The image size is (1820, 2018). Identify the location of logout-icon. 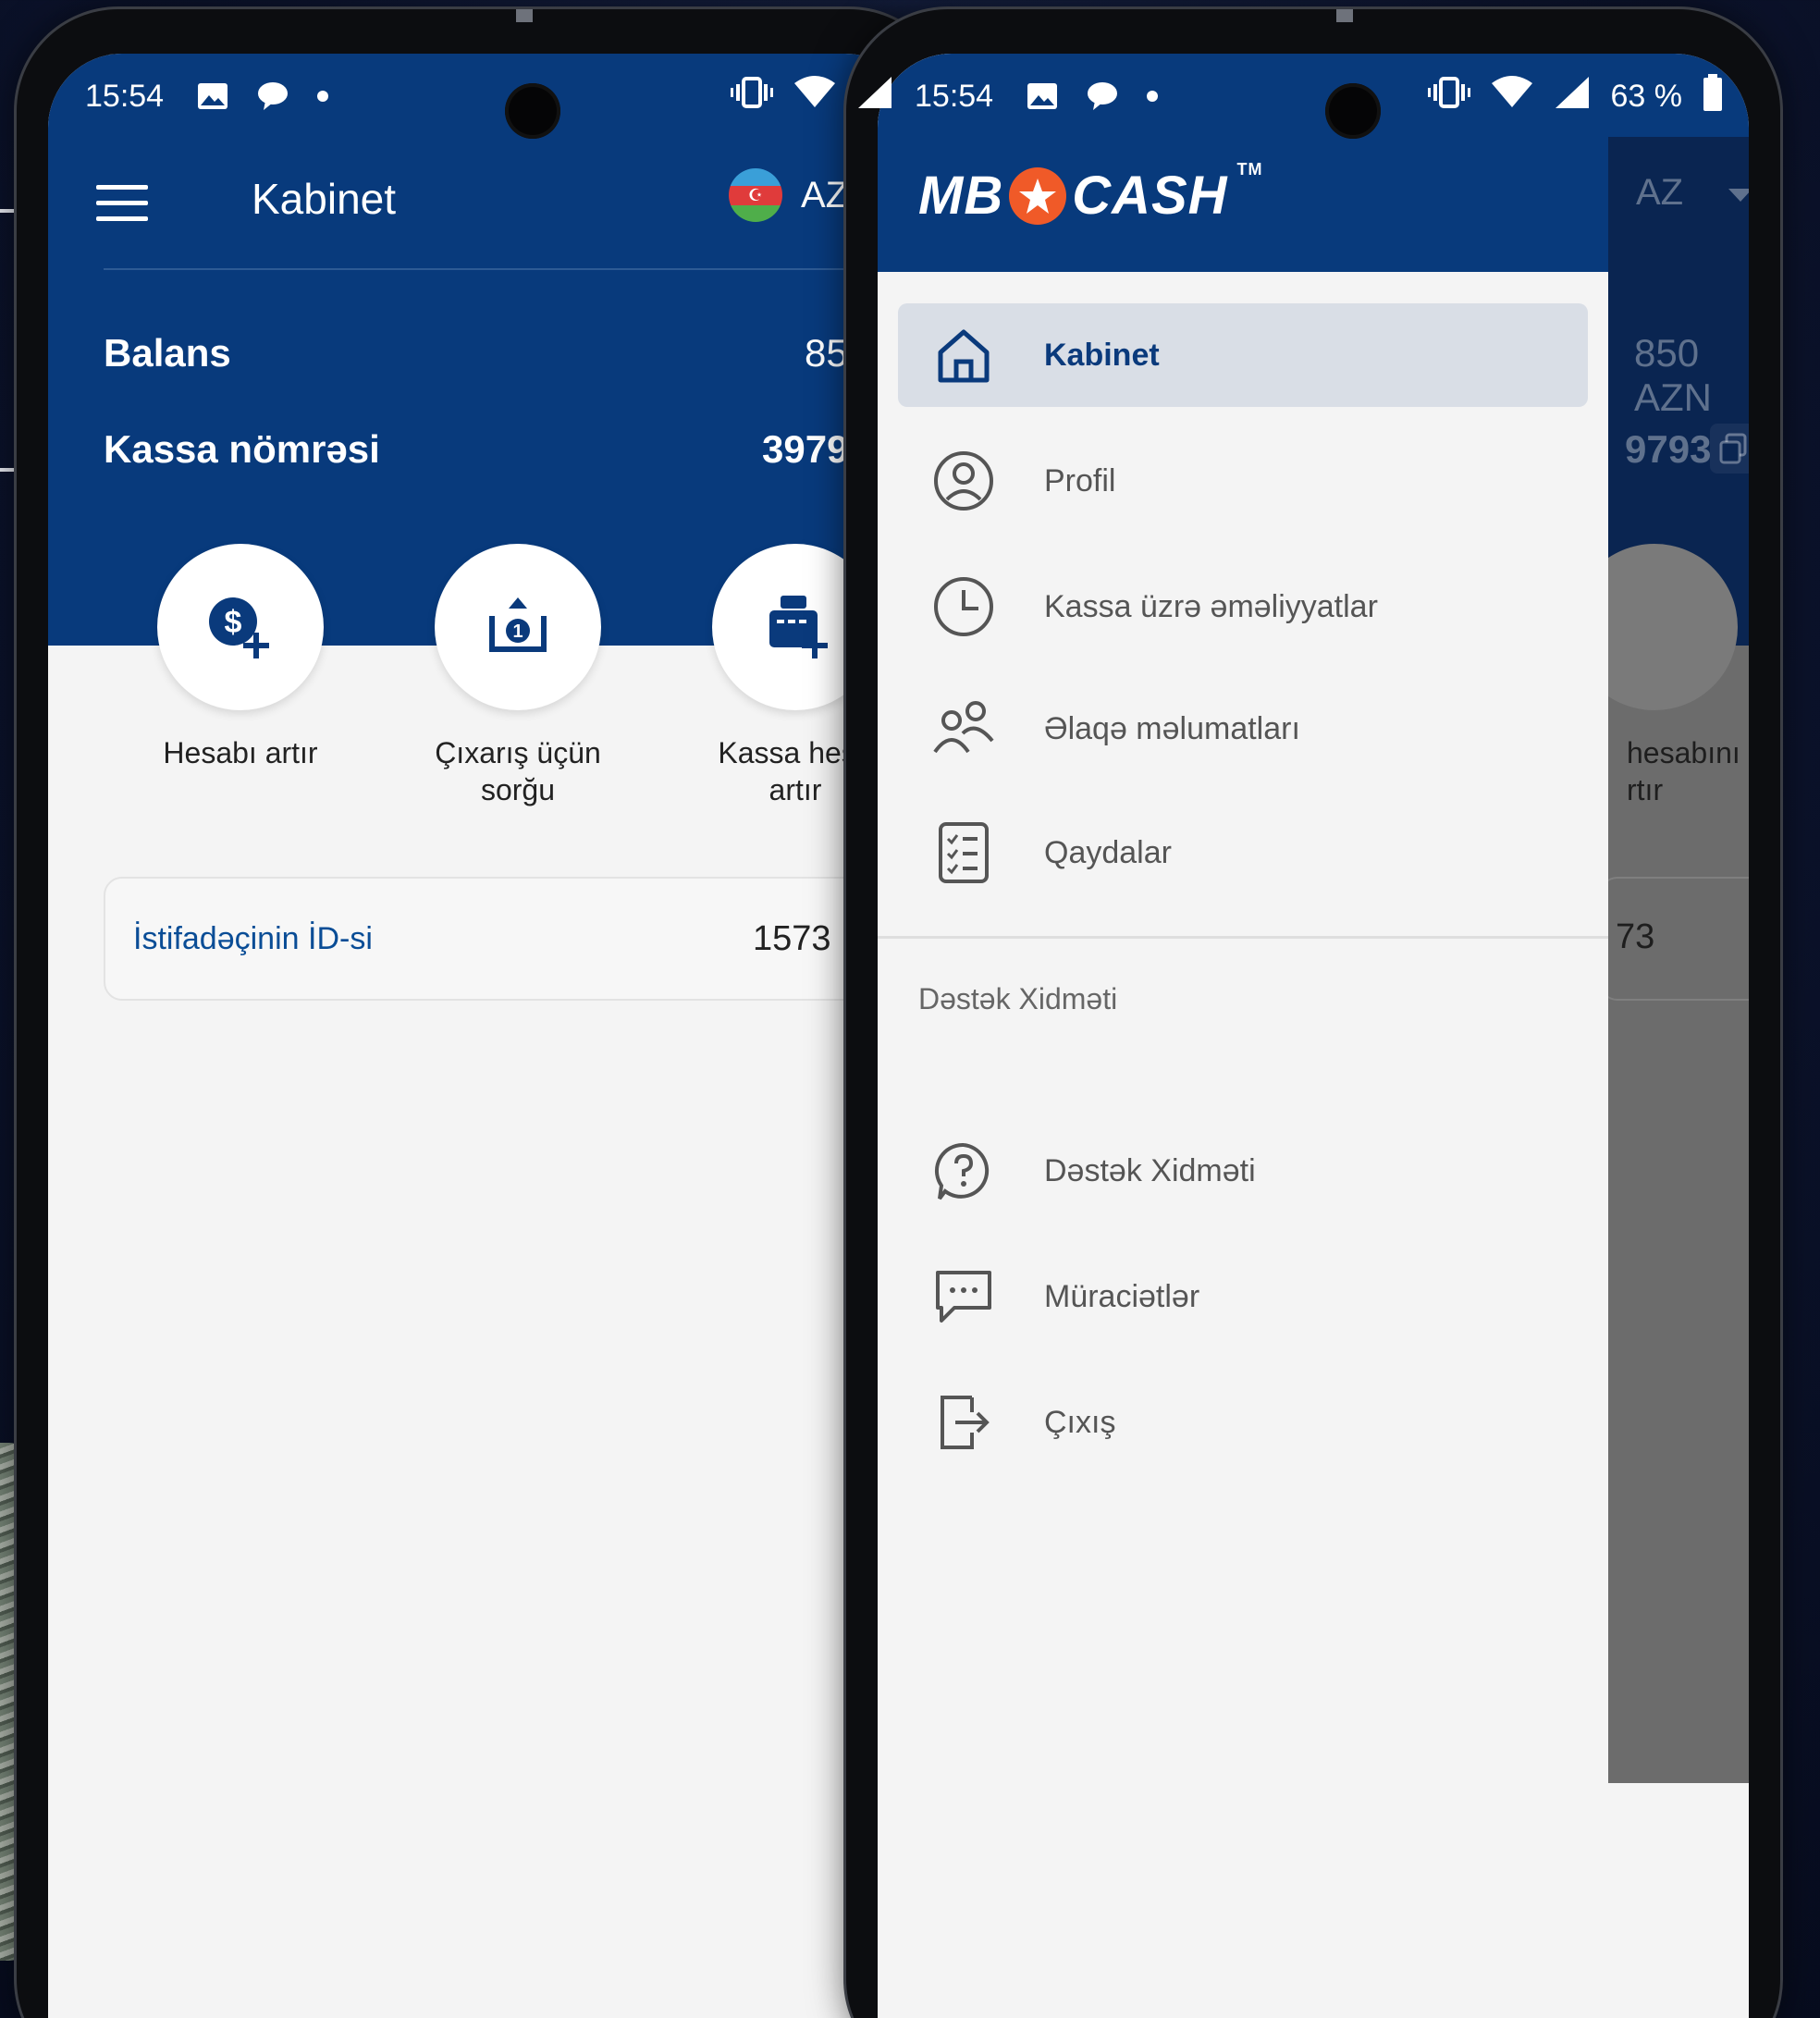
(963, 1422).